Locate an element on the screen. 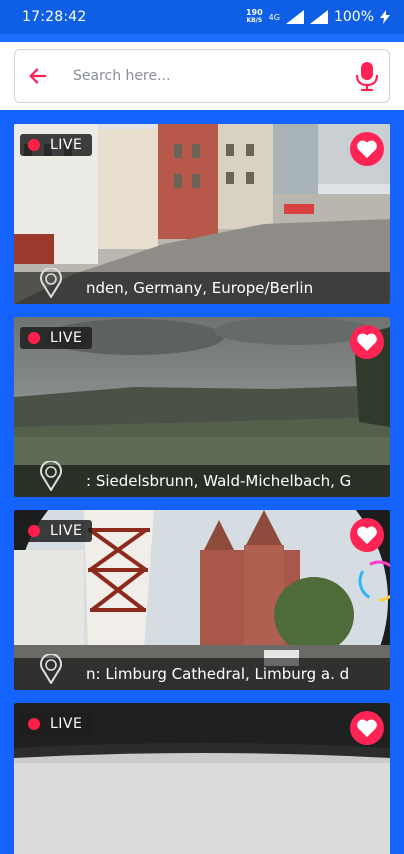 Image resolution: width=404 pixels, height=854 pixels. location-caption: nden, Germany, Europe/Berlin is located at coordinates (202, 288).